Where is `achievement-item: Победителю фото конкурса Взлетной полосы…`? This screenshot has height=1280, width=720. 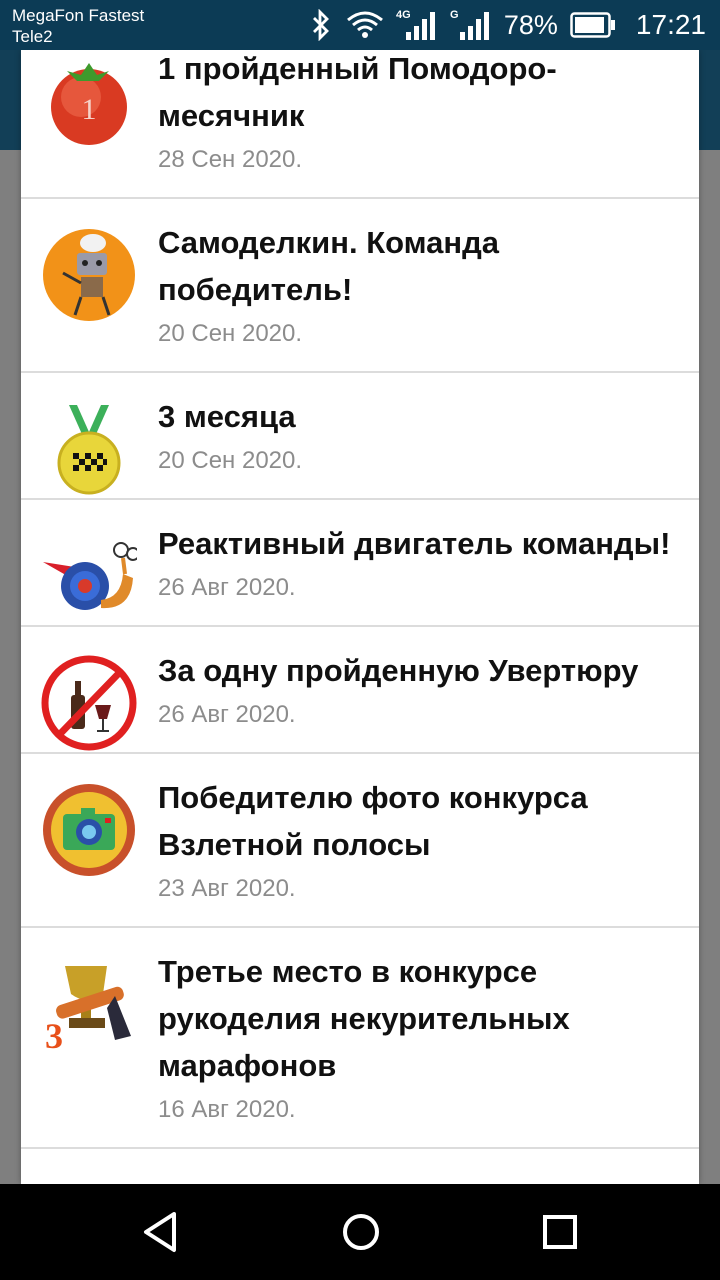 achievement-item: Победителю фото конкурса Взлетной полосы… is located at coordinates (360, 841).